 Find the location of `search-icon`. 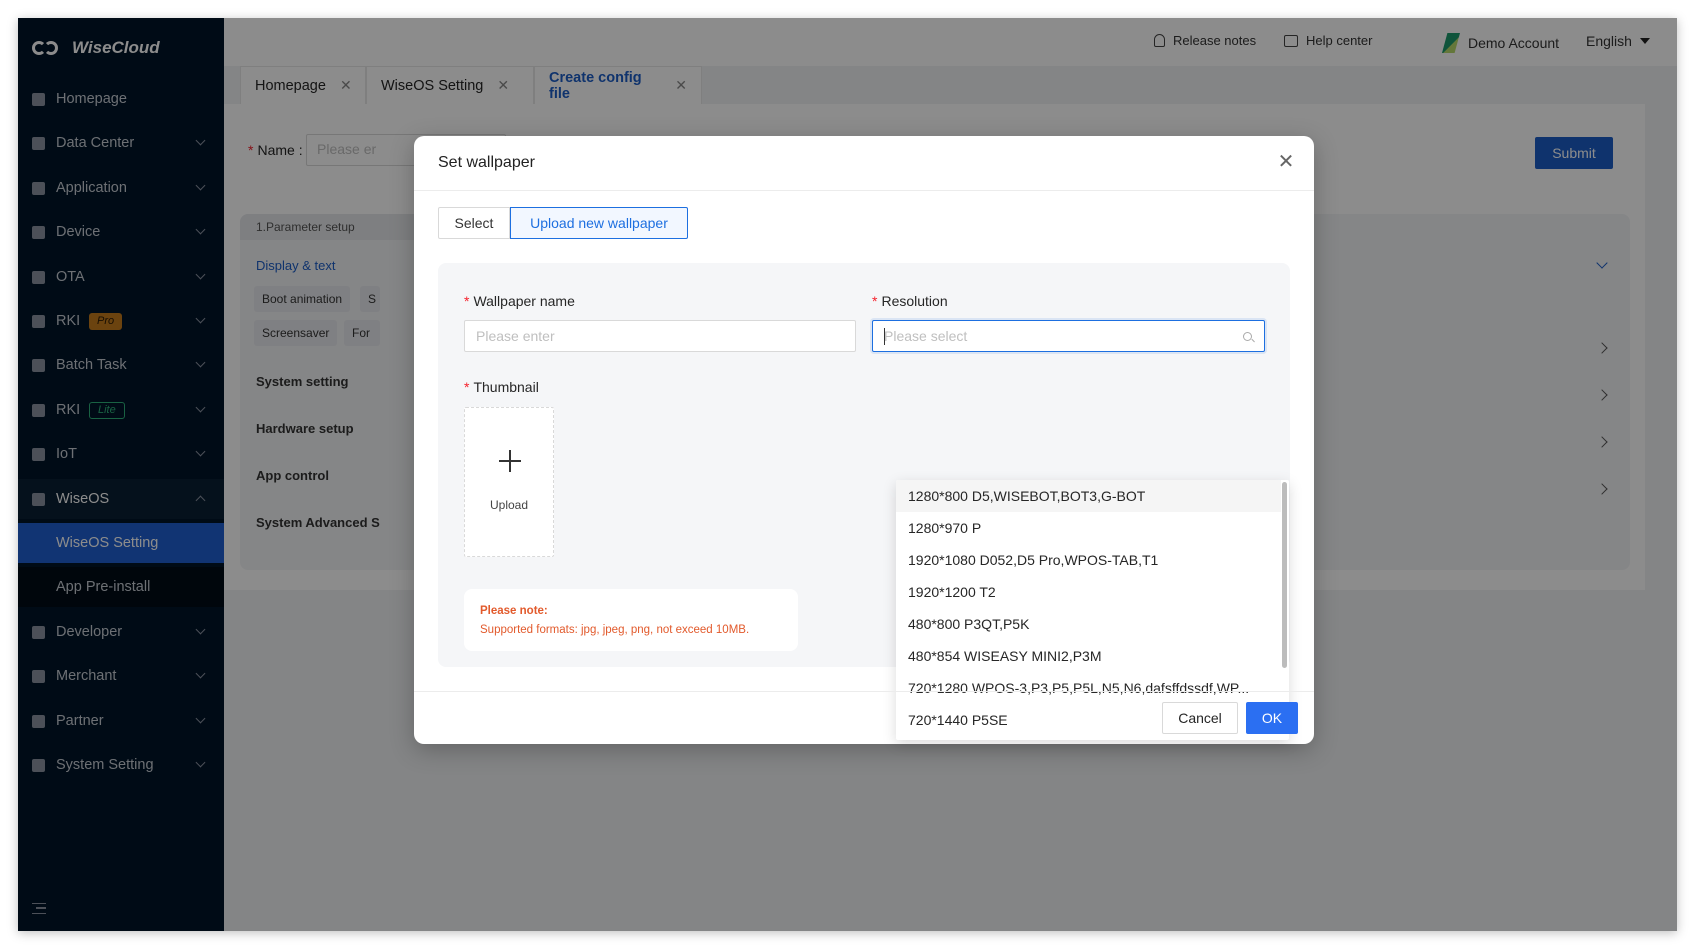

search-icon is located at coordinates (1247, 336).